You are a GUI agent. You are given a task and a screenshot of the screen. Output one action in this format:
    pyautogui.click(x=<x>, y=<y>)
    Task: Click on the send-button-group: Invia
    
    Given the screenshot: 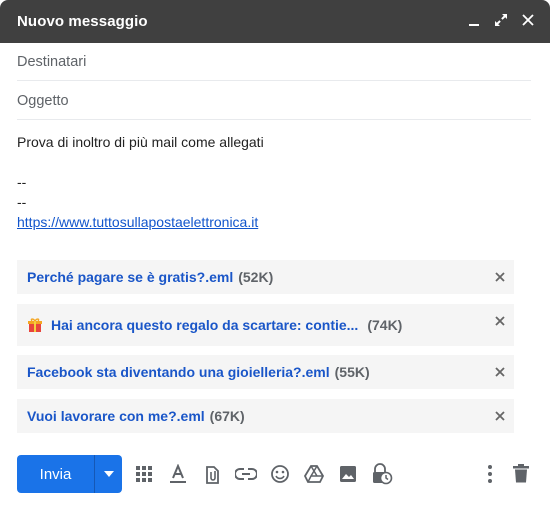 What is the action you would take?
    pyautogui.click(x=69, y=474)
    